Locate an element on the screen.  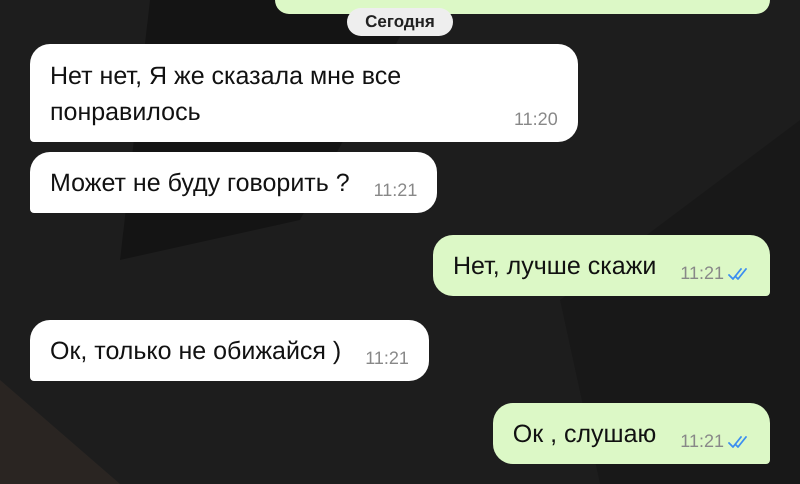
date-separator: Сегодня is located at coordinates (400, 22).